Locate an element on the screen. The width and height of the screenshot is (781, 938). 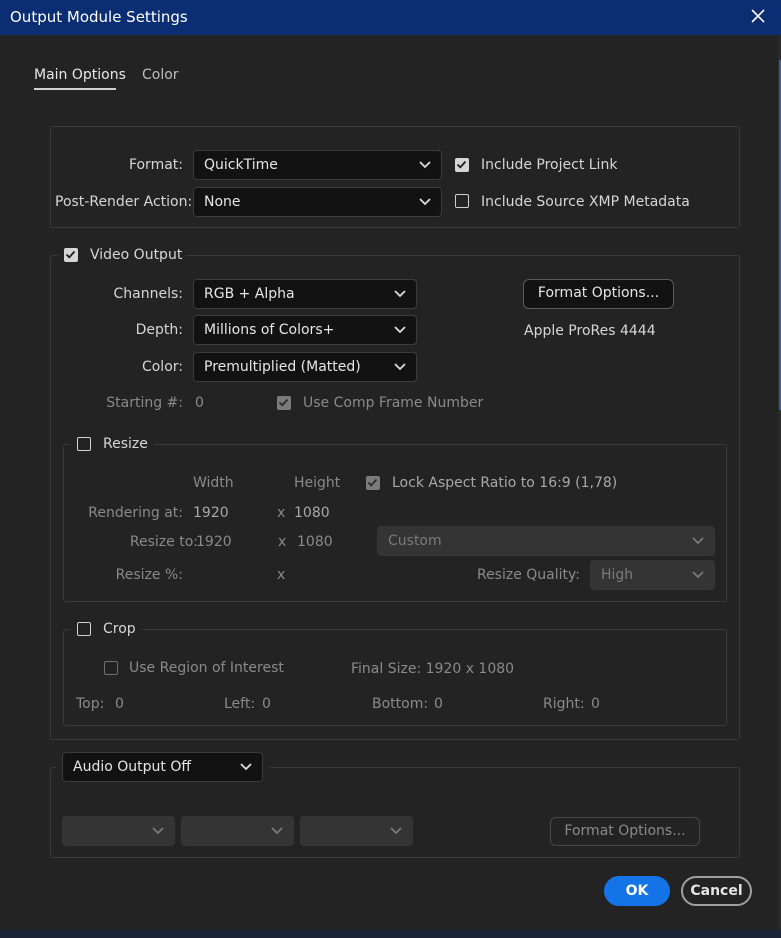
include-xmp-label: Include Source XMP Metadata is located at coordinates (585, 202).